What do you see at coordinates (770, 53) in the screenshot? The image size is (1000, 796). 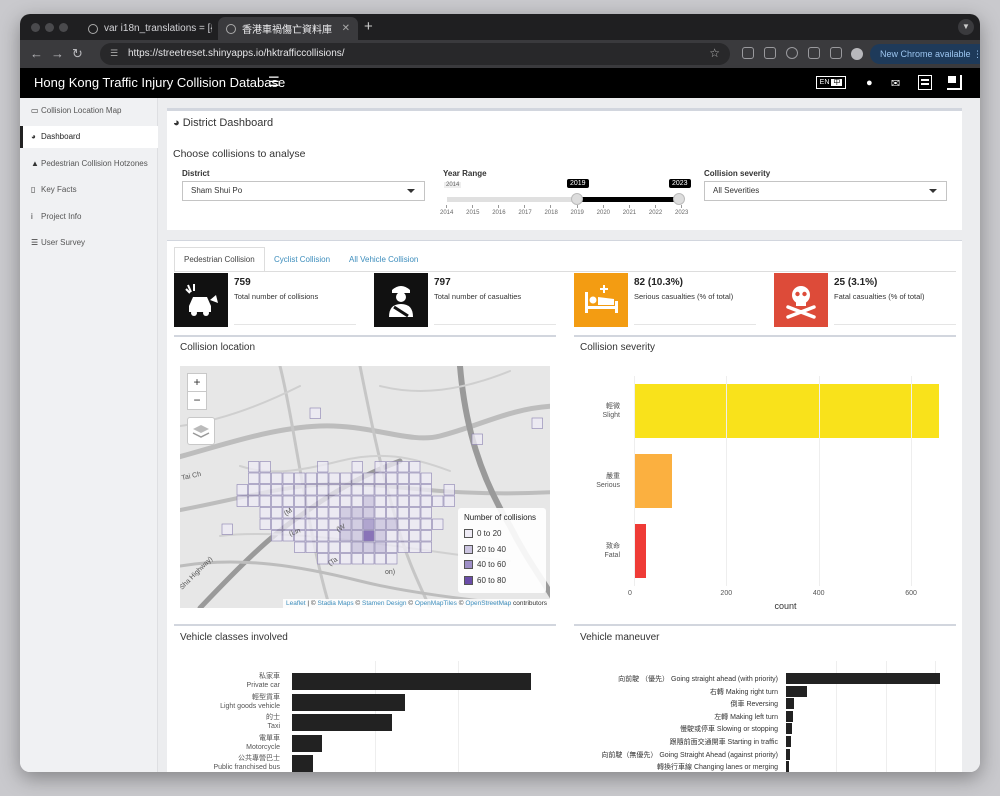 I see `extensions-puzzle-icon` at bounding box center [770, 53].